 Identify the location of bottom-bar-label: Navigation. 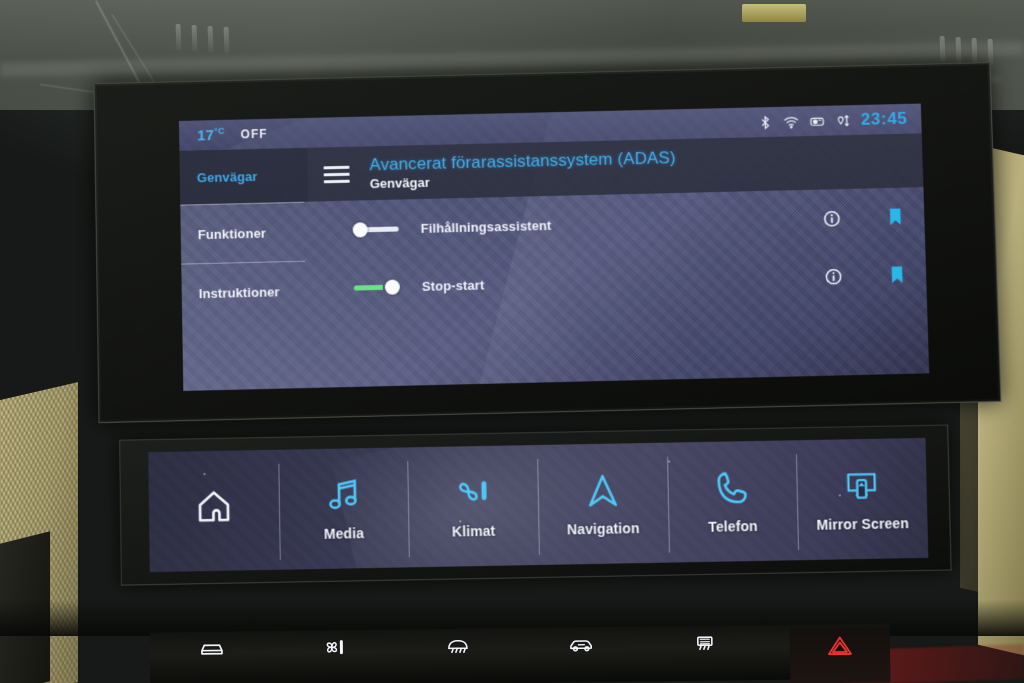
(603, 528).